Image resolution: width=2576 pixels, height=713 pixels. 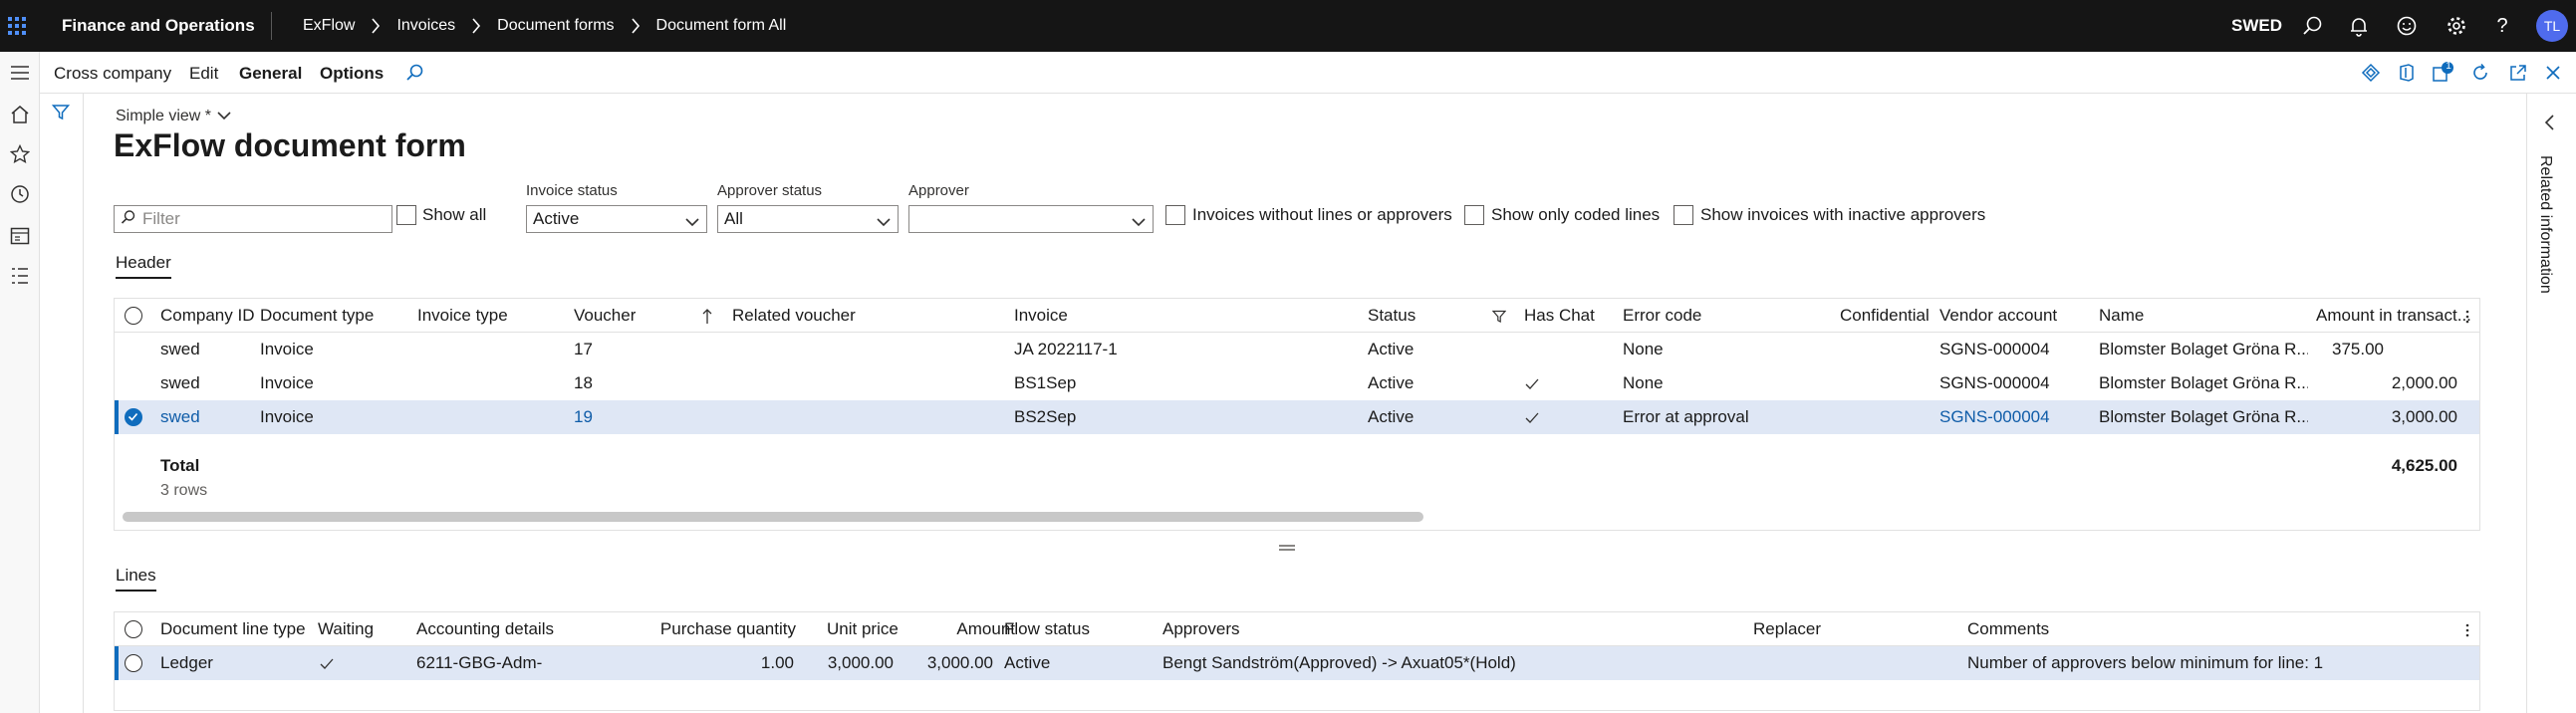 What do you see at coordinates (1287, 545) in the screenshot?
I see `splitter-handle-icon` at bounding box center [1287, 545].